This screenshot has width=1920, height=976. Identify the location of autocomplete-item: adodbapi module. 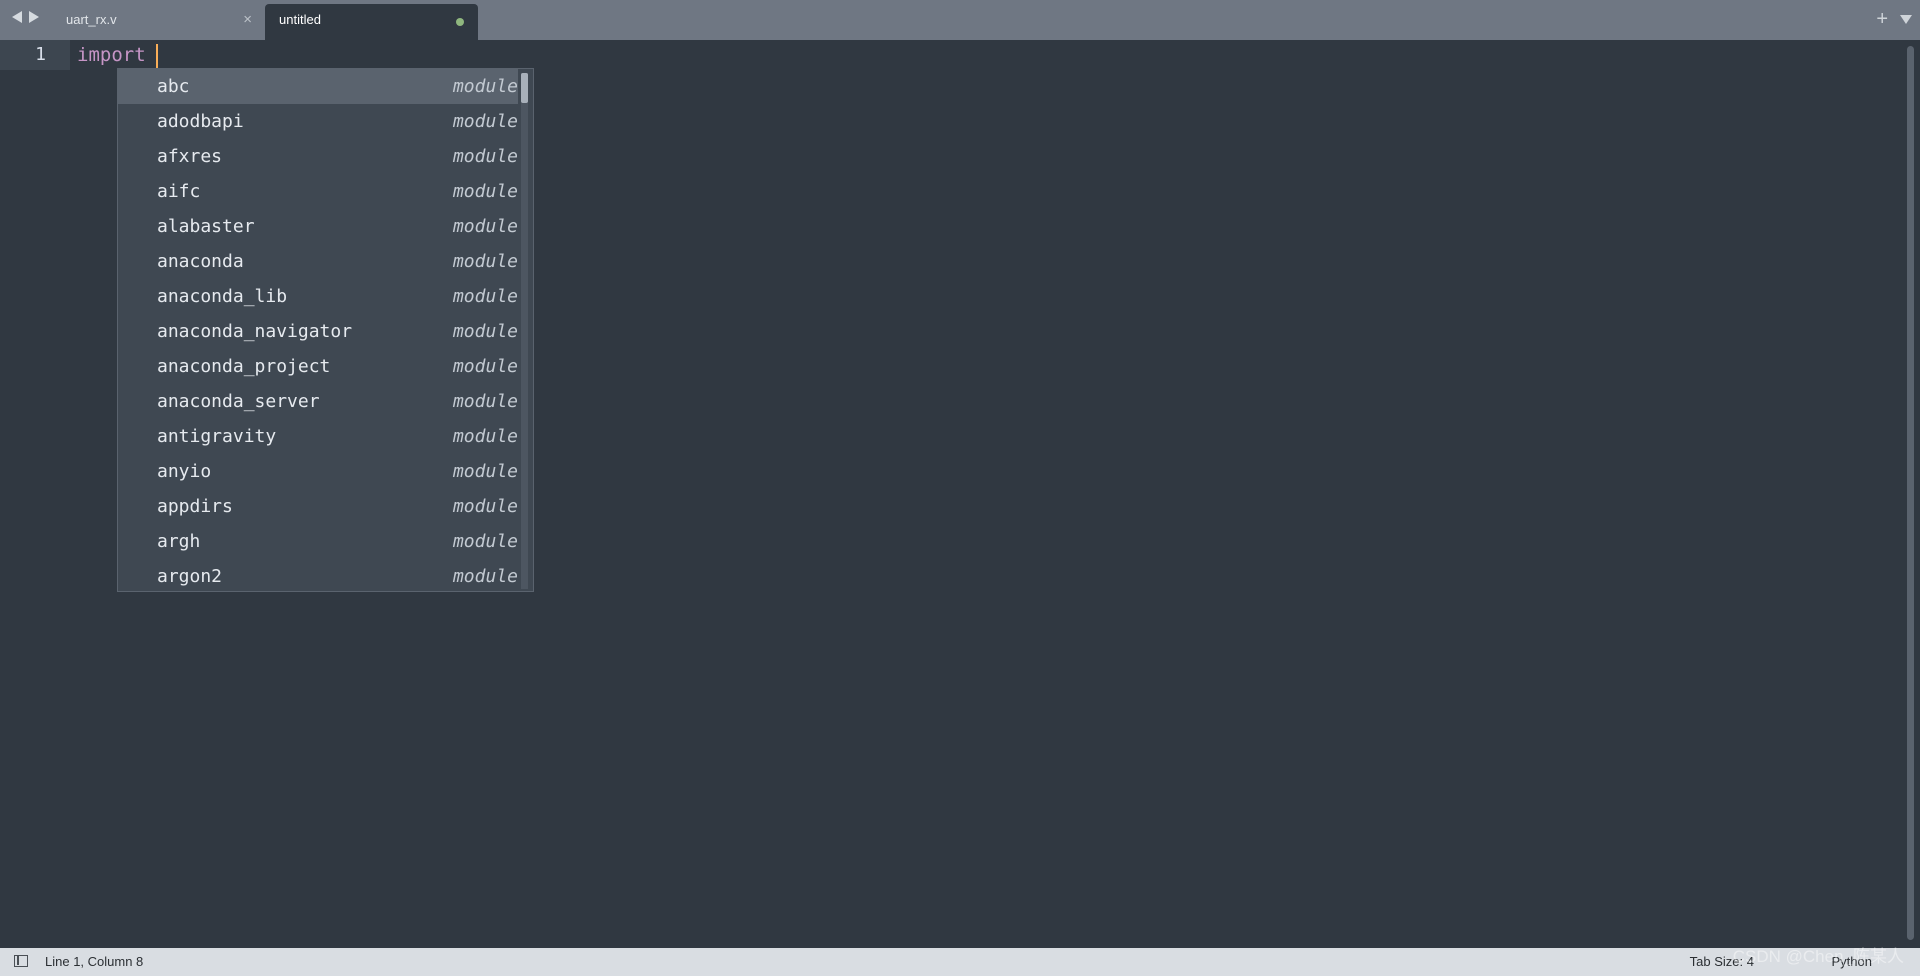
(318, 121).